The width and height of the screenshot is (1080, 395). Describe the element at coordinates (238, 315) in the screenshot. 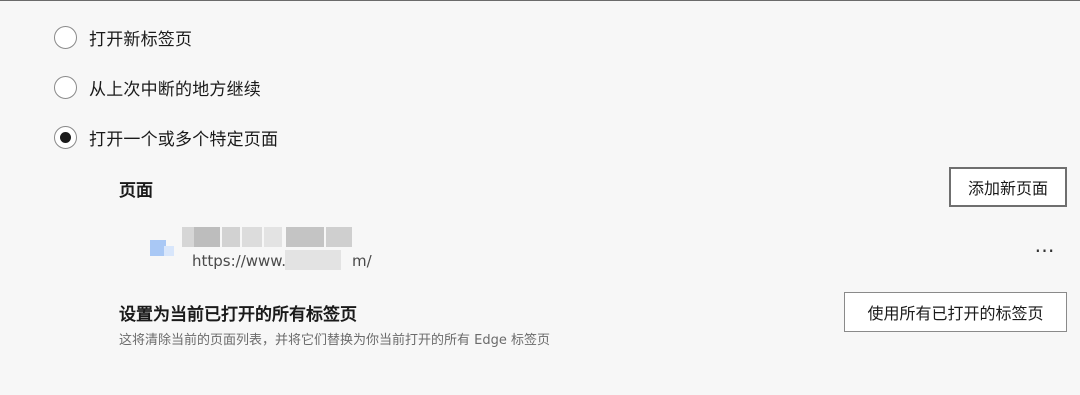

I see `set-current-tabs-title: 设置为当前已打开的所有标签页` at that location.